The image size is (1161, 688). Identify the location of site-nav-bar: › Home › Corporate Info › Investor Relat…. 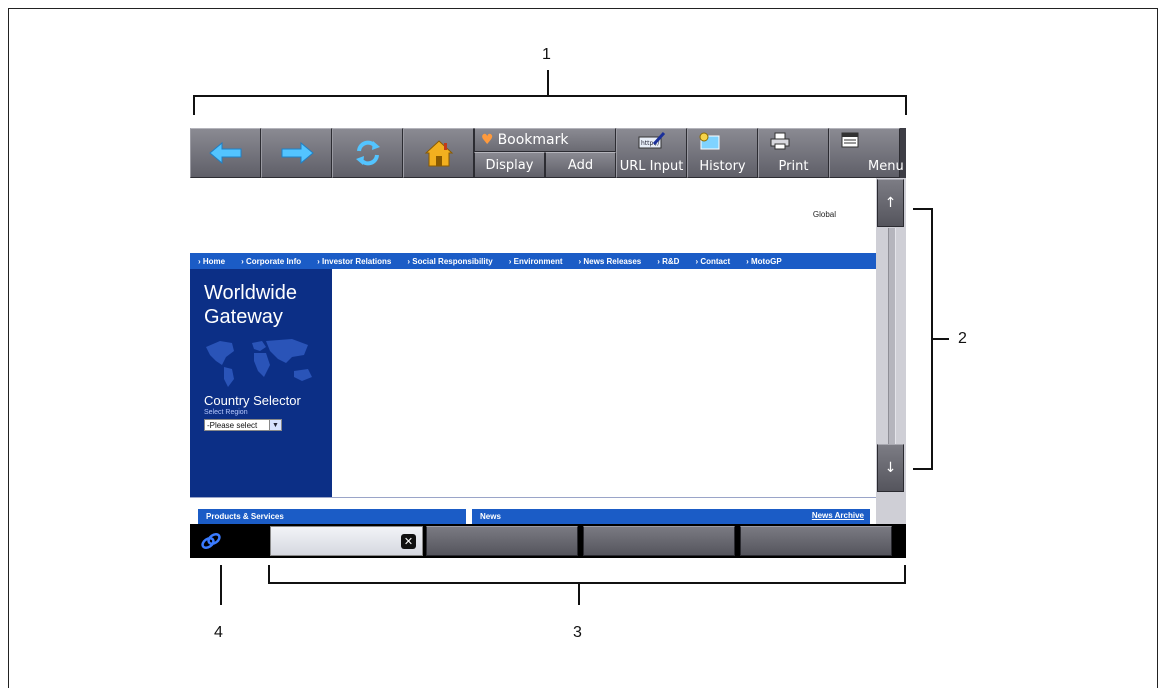
(533, 261).